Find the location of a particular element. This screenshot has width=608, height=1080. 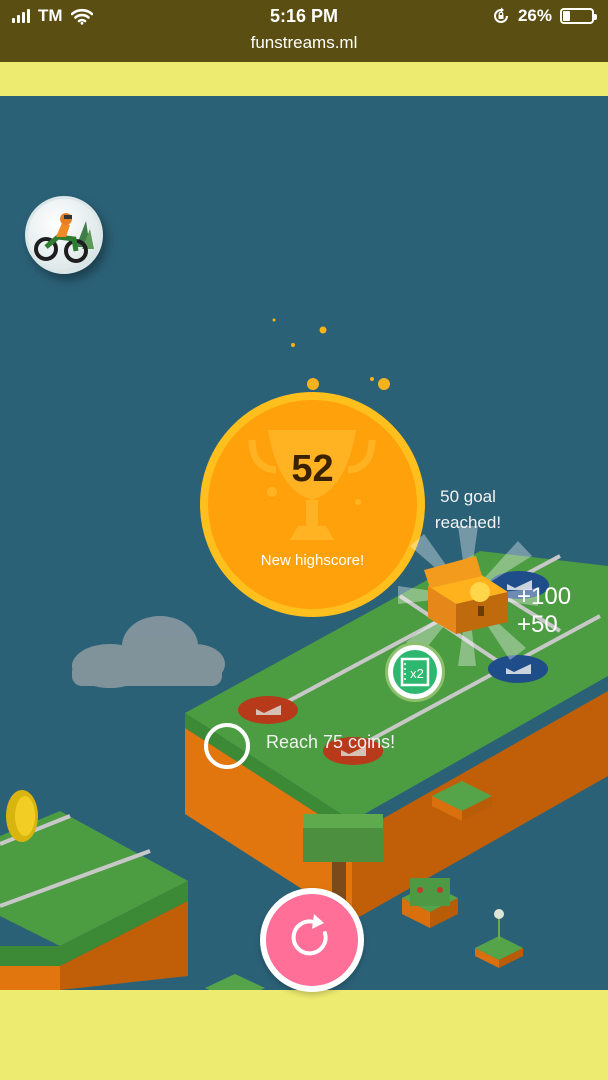

new-highscore-label: New highscore! is located at coordinates (312, 560).